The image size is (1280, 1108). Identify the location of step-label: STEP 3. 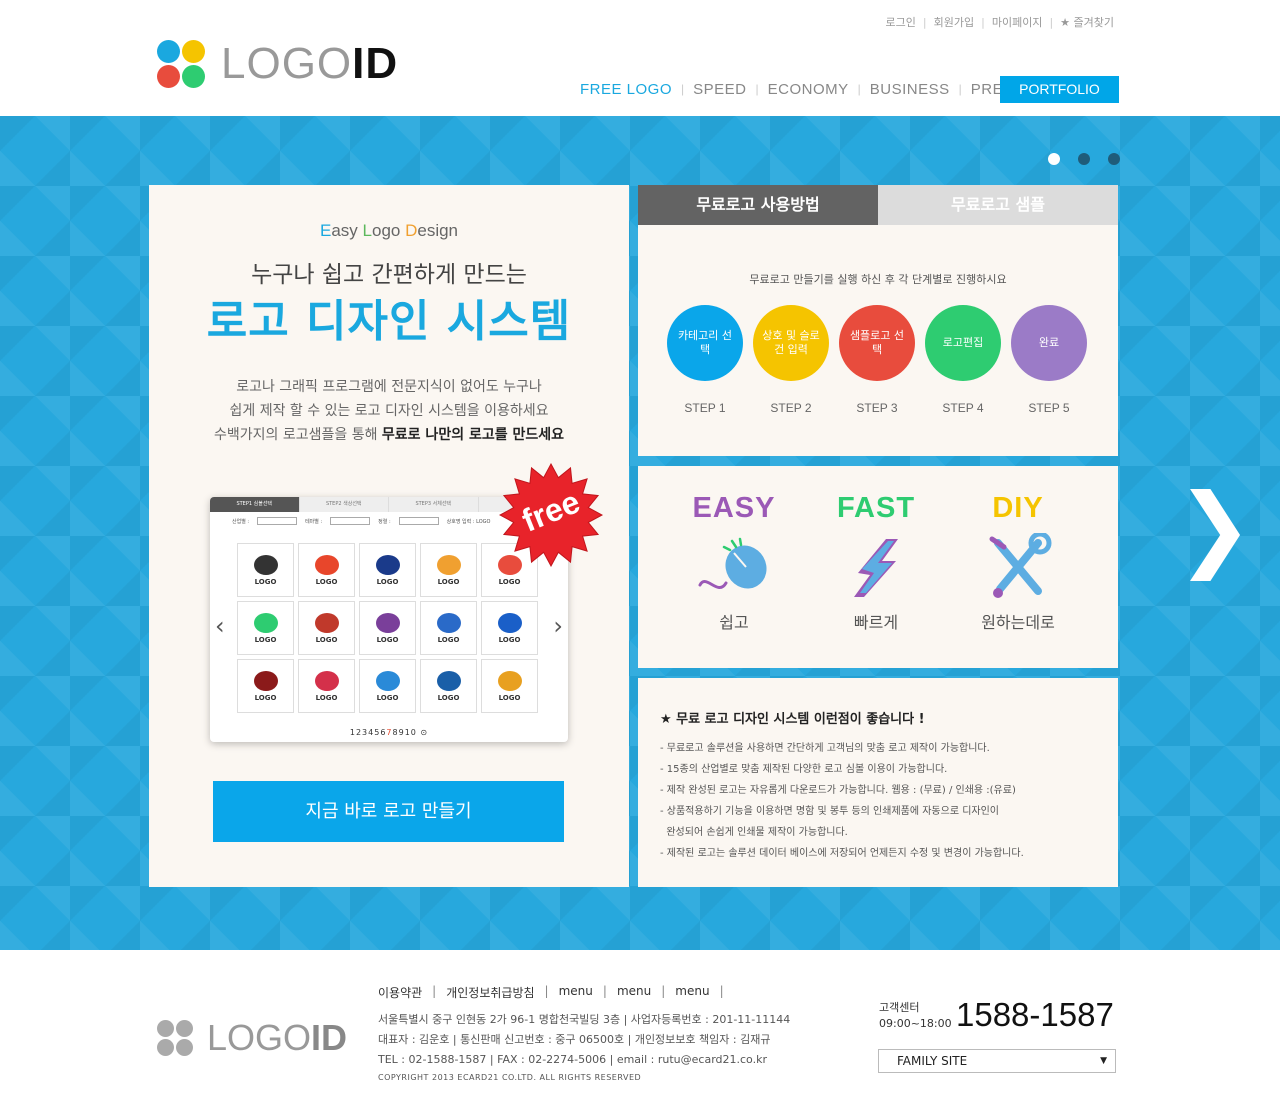
(877, 408).